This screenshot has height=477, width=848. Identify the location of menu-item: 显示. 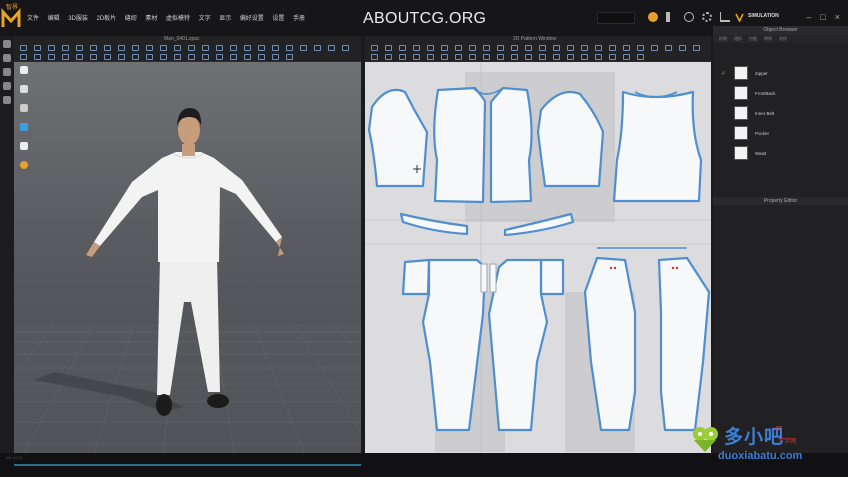
(225, 17).